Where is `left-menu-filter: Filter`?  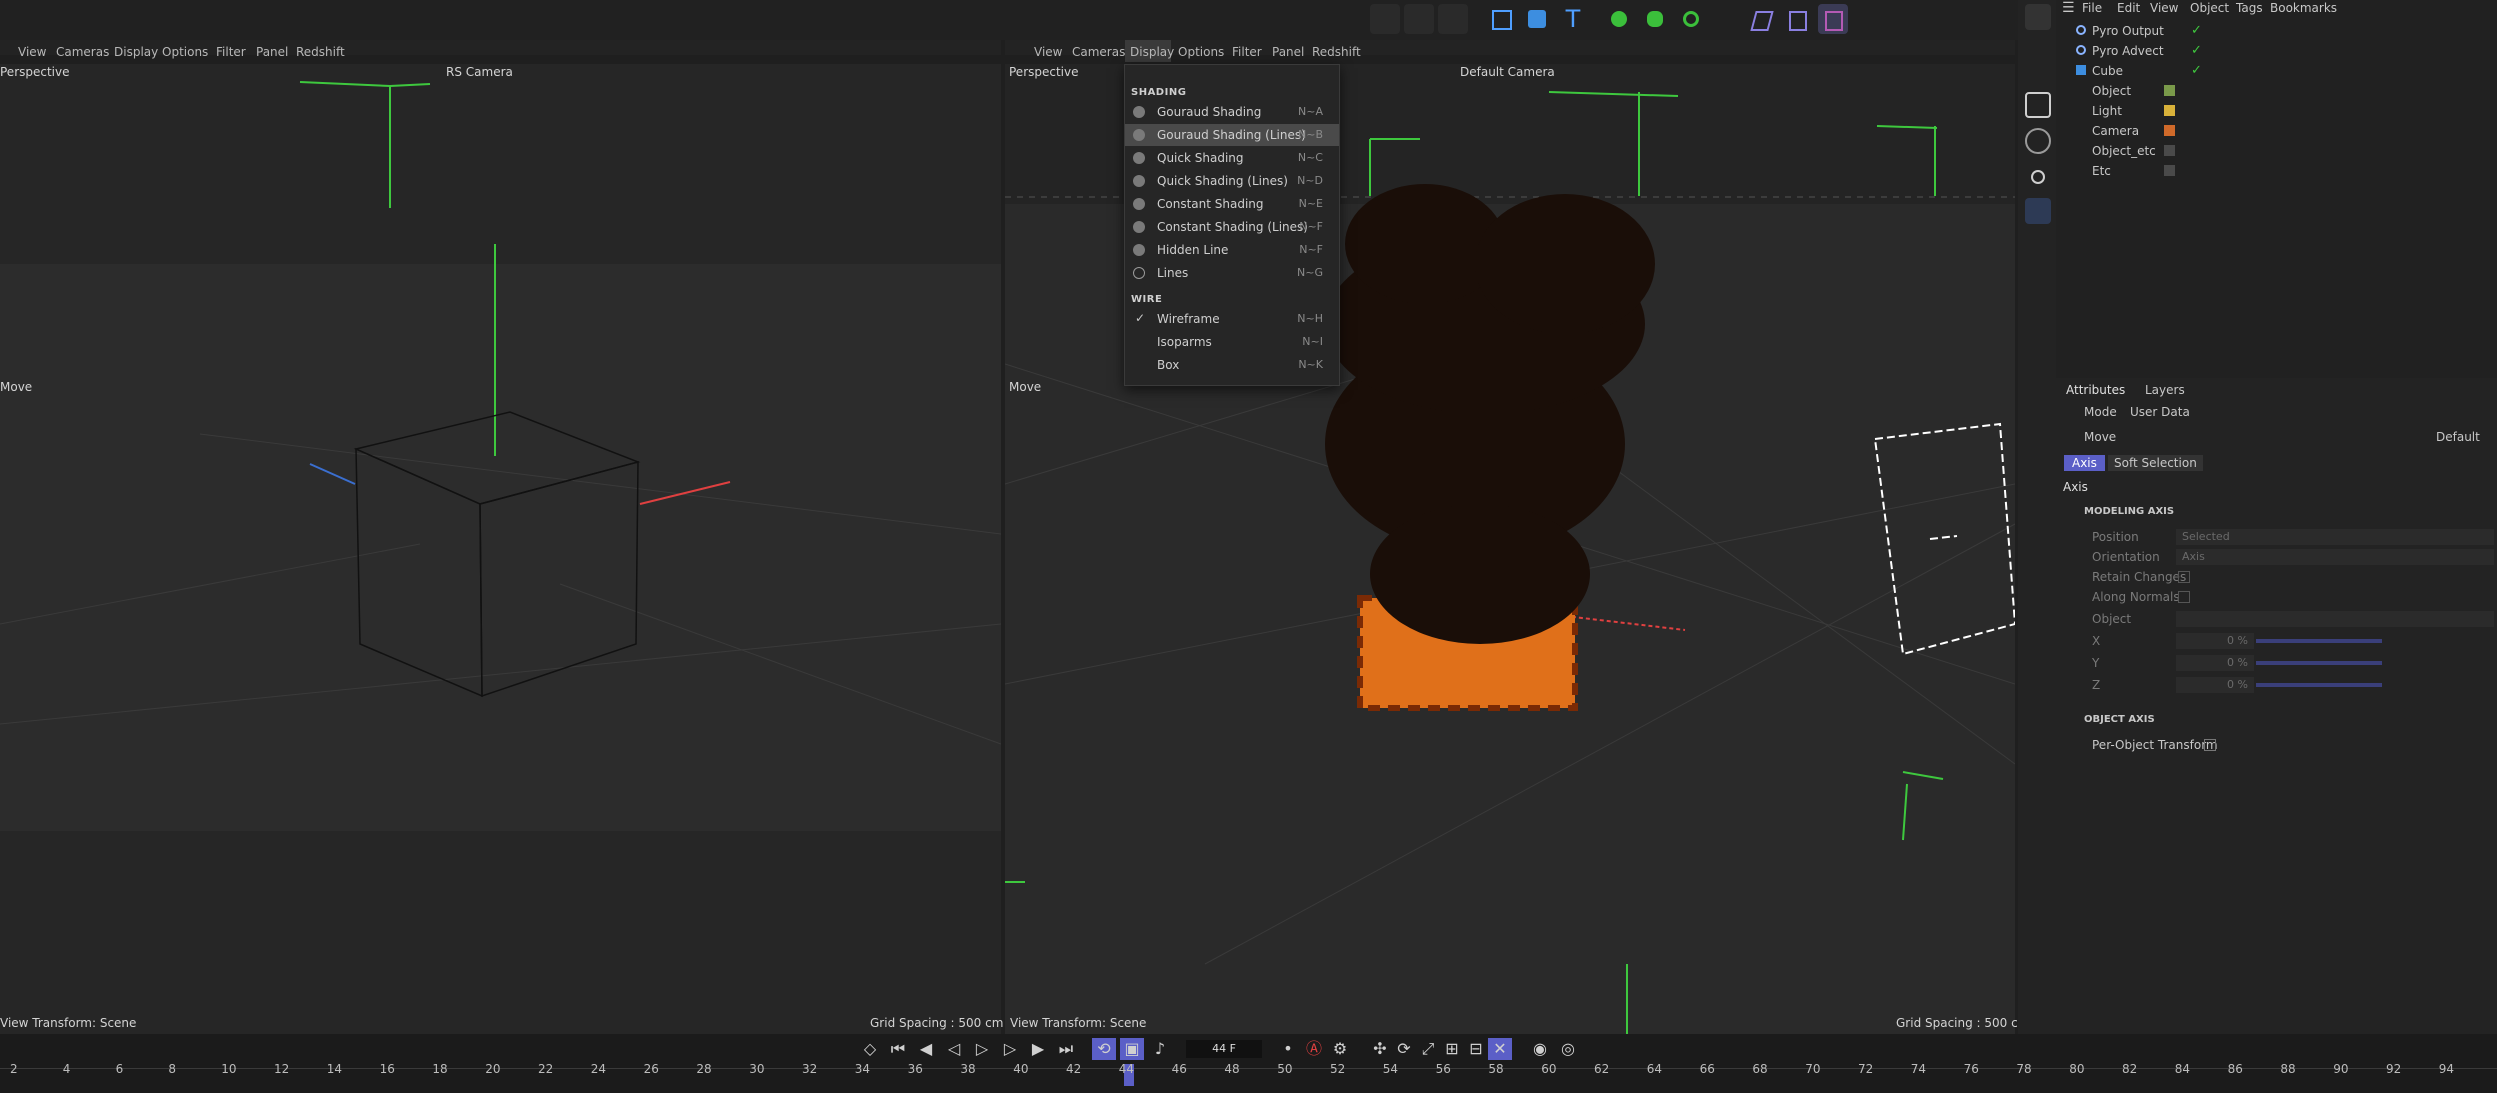
left-menu-filter: Filter is located at coordinates (231, 52).